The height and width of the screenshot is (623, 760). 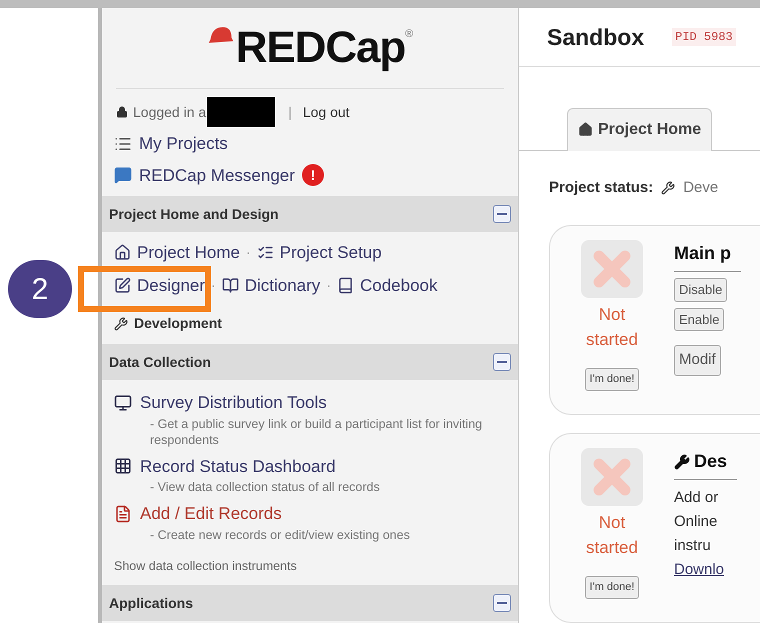 What do you see at coordinates (123, 403) in the screenshot?
I see `monitor-icon` at bounding box center [123, 403].